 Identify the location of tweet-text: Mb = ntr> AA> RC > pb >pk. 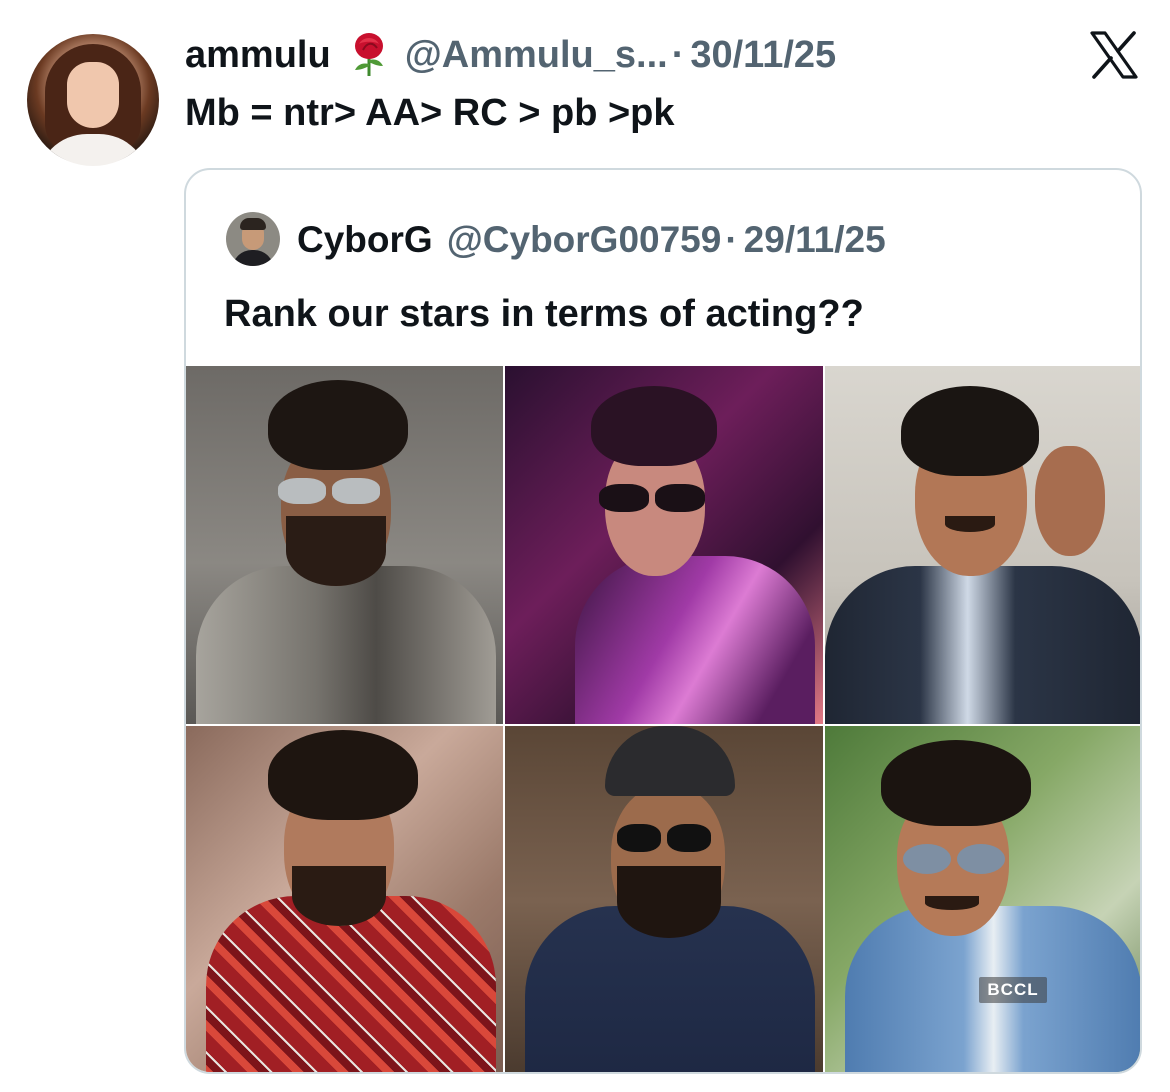
(430, 113).